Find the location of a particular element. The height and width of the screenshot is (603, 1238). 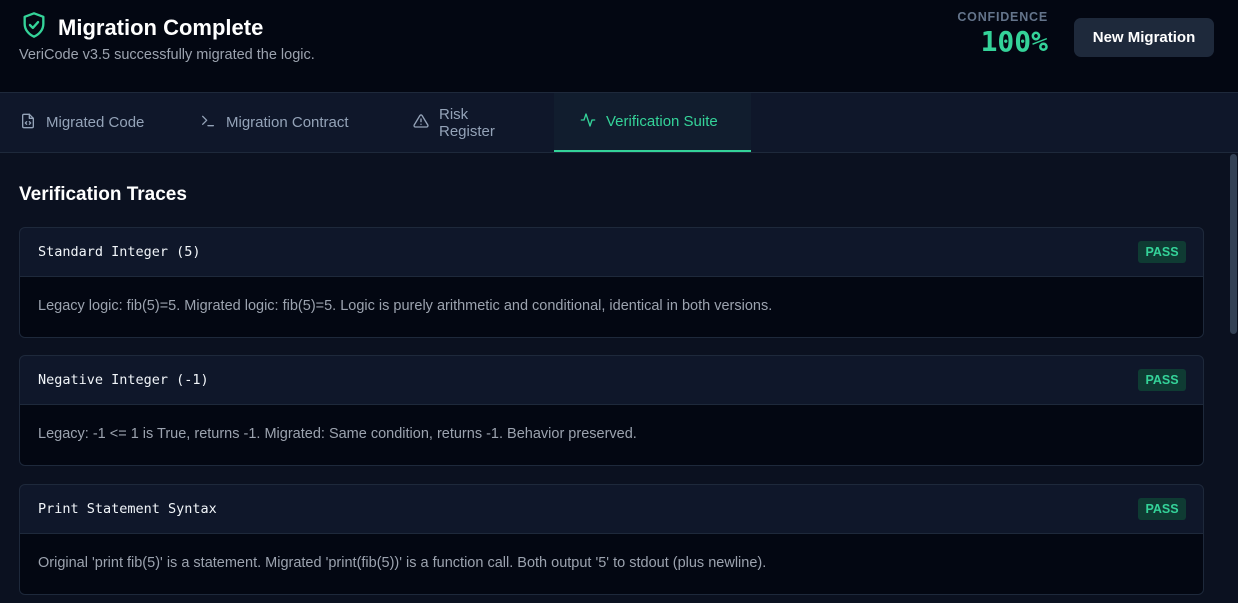

terminal-icon is located at coordinates (213, 123).